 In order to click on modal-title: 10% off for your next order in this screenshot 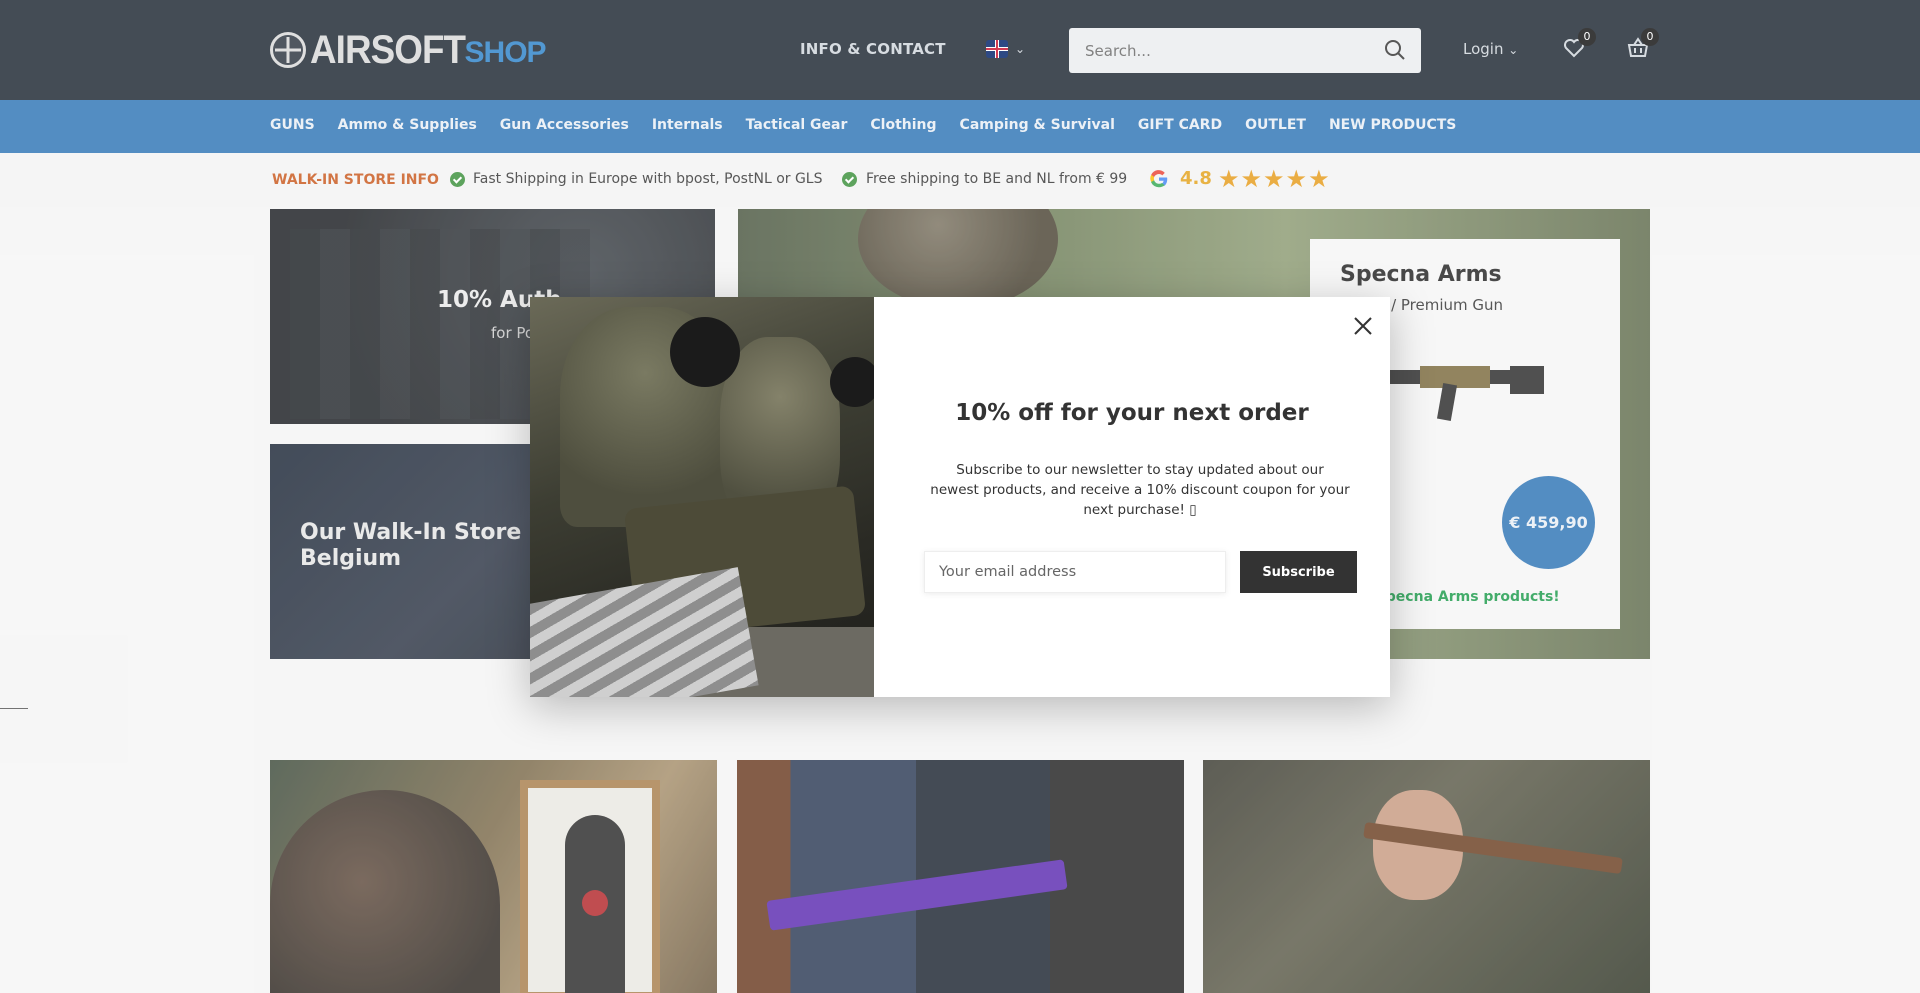, I will do `click(1132, 413)`.